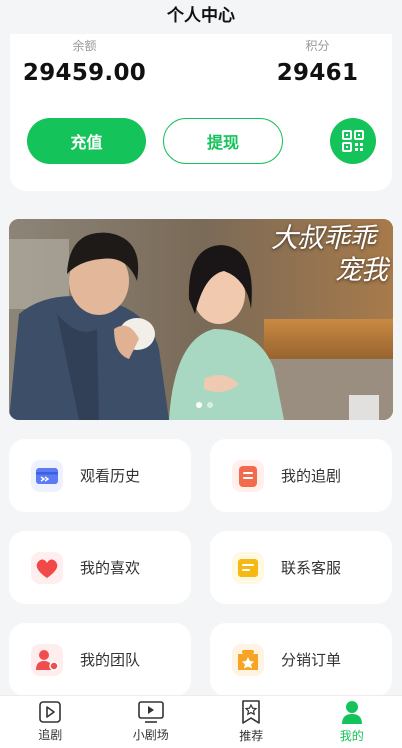 The image size is (402, 748). I want to click on menu-watch-history: 观看历史, so click(100, 475).